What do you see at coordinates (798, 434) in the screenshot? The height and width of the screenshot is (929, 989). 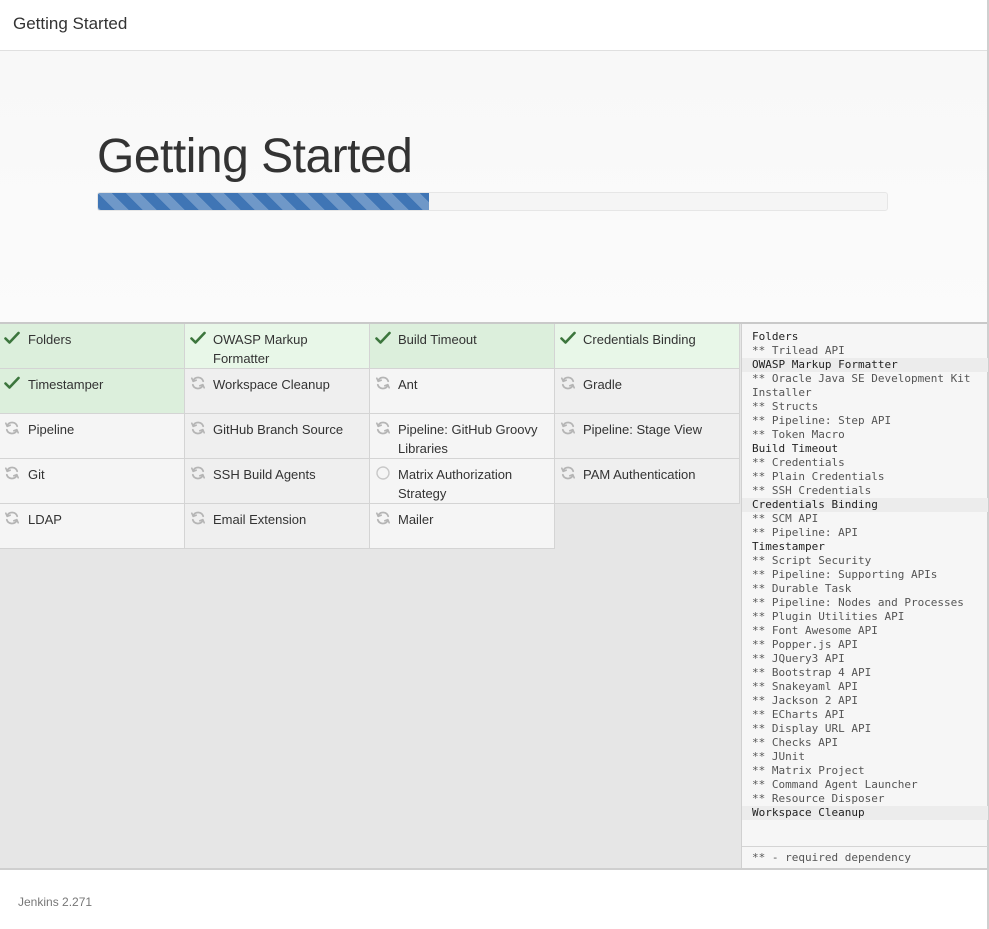 I see `log-dependency-line: ** Token Macro` at bounding box center [798, 434].